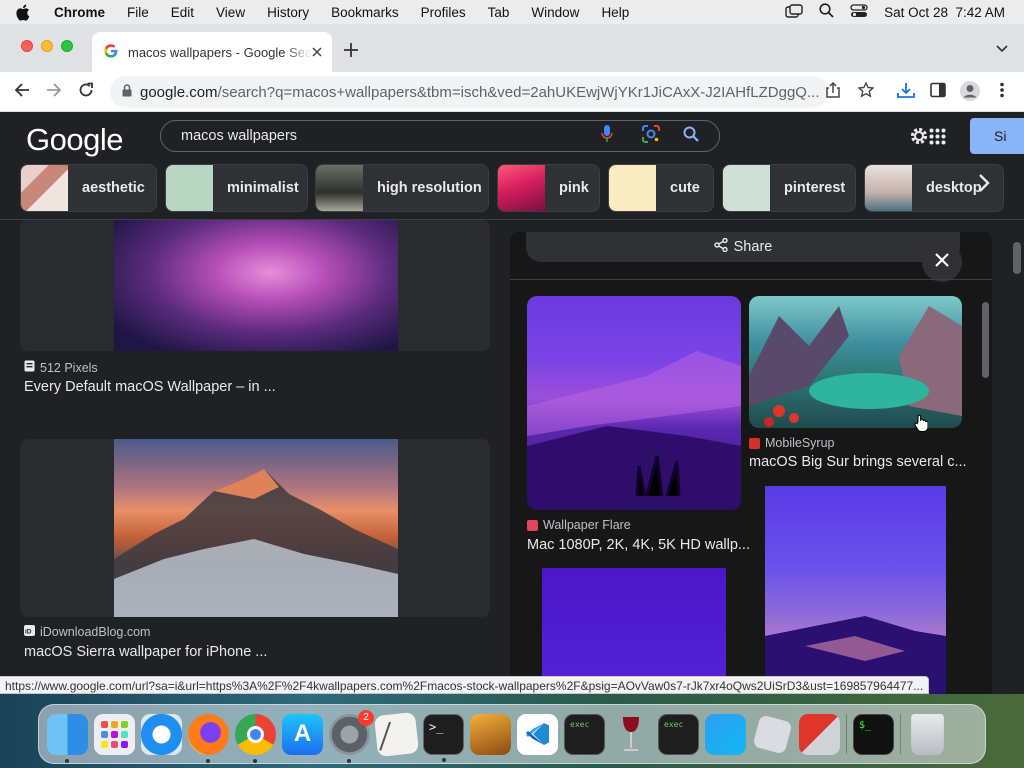 The image size is (1024, 768). What do you see at coordinates (396, 734) in the screenshot?
I see `script-editor-icon` at bounding box center [396, 734].